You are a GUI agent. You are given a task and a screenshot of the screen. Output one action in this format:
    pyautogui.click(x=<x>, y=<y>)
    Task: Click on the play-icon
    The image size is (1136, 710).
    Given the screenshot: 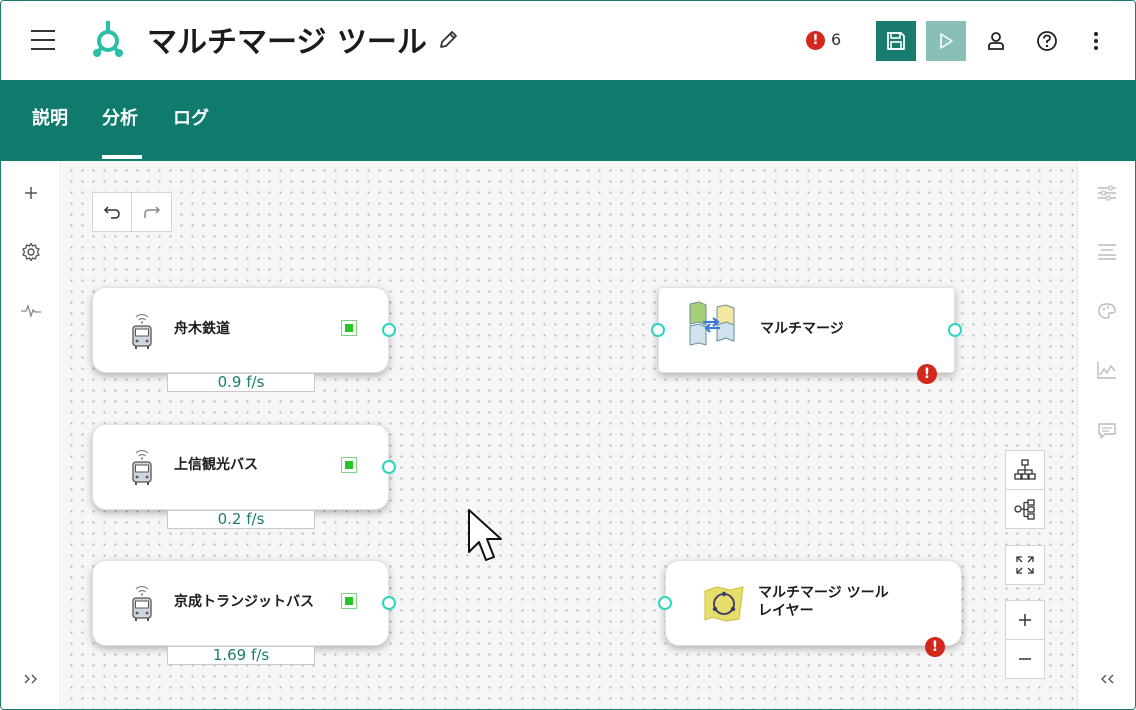 What is the action you would take?
    pyautogui.click(x=946, y=41)
    